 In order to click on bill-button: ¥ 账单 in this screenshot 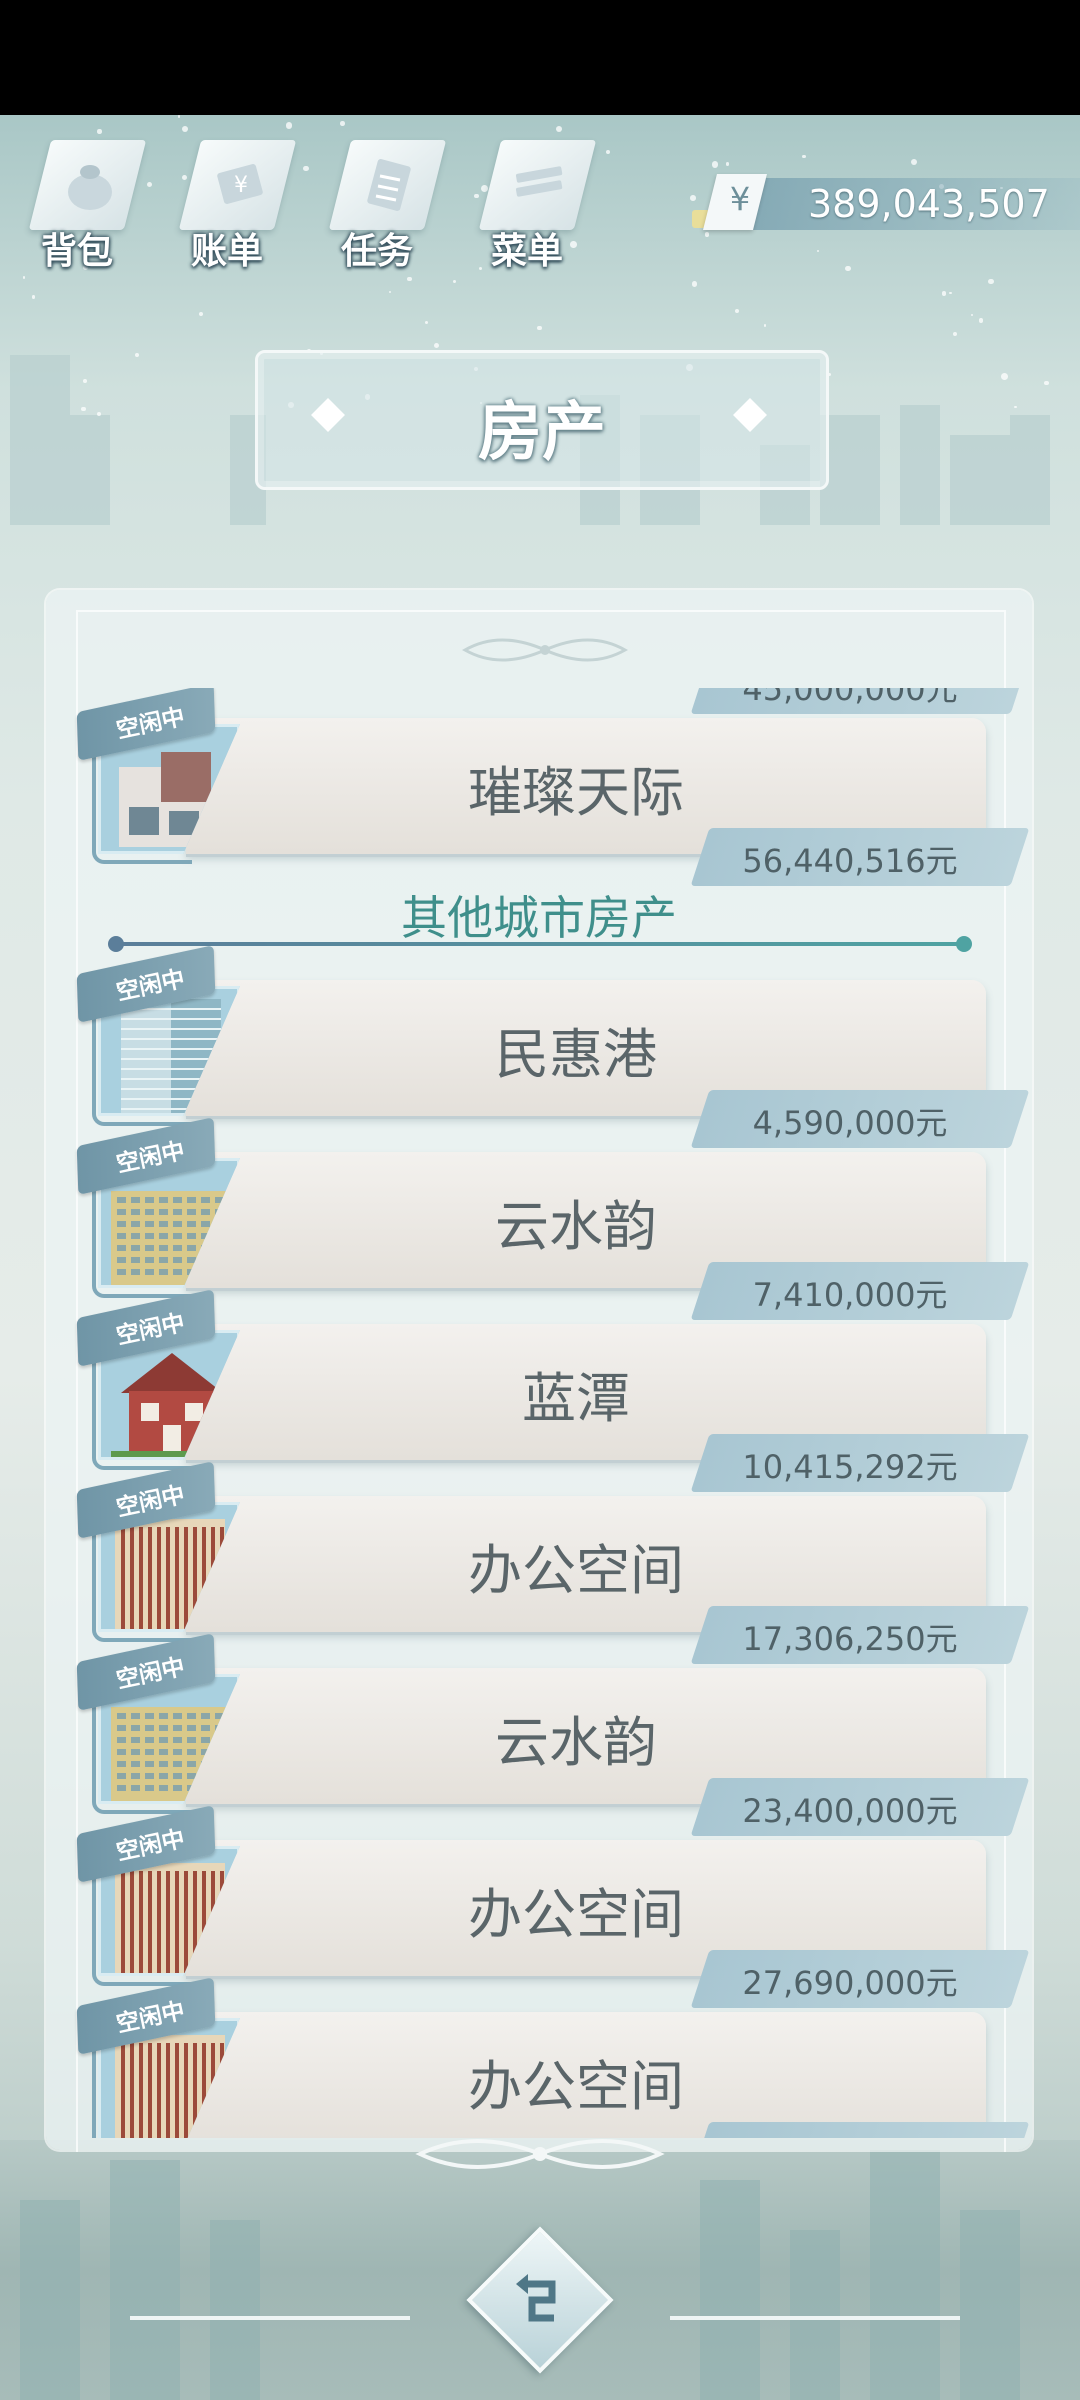, I will do `click(237, 201)`.